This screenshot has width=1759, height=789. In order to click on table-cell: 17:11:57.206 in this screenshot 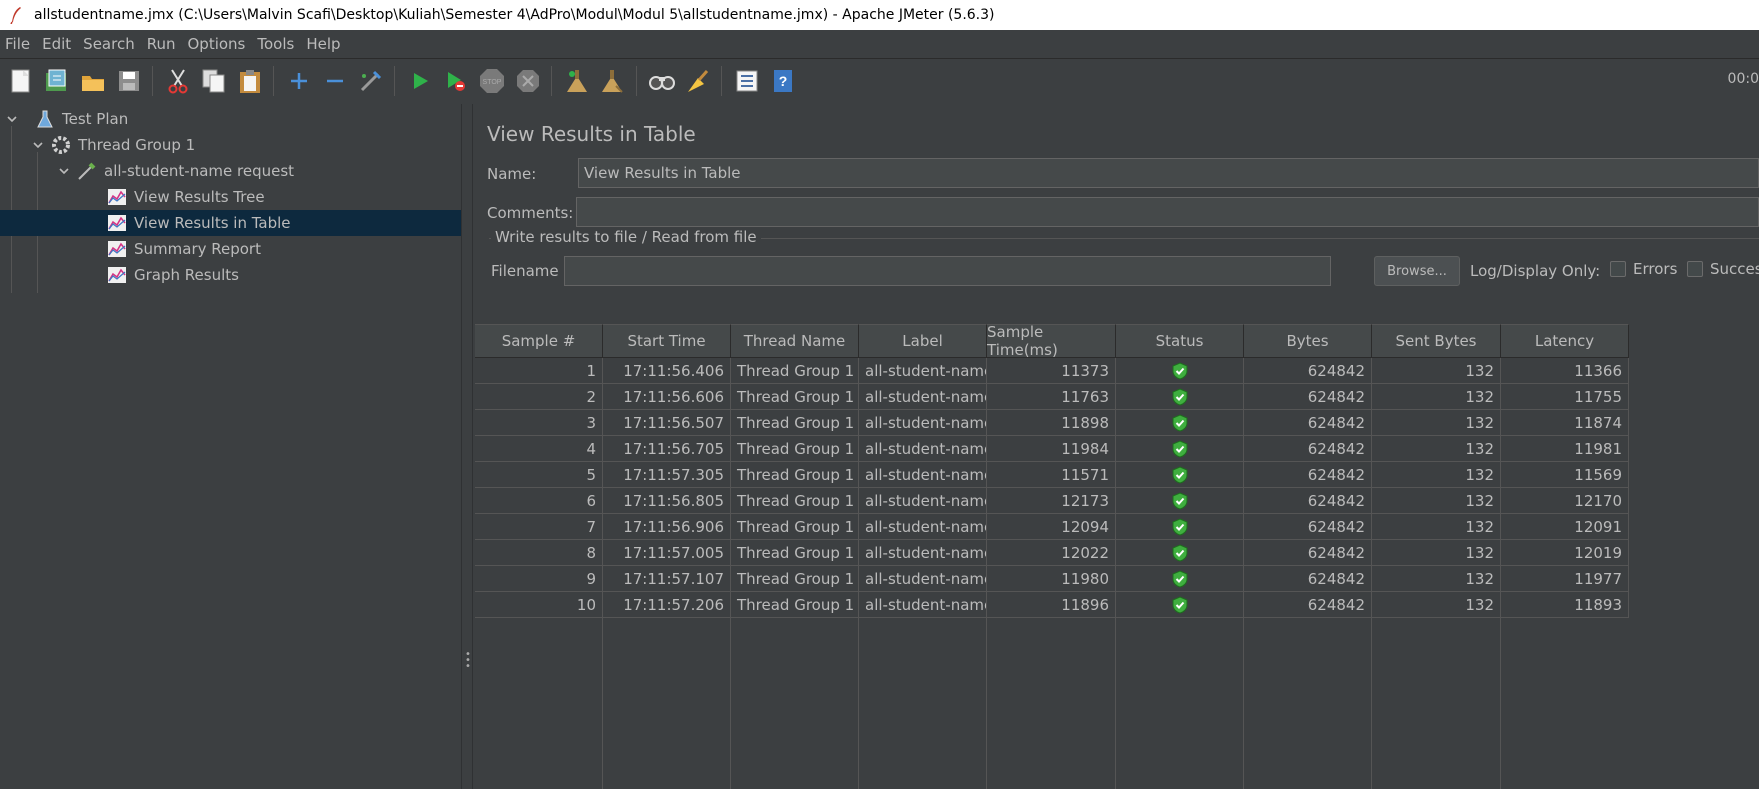, I will do `click(667, 605)`.